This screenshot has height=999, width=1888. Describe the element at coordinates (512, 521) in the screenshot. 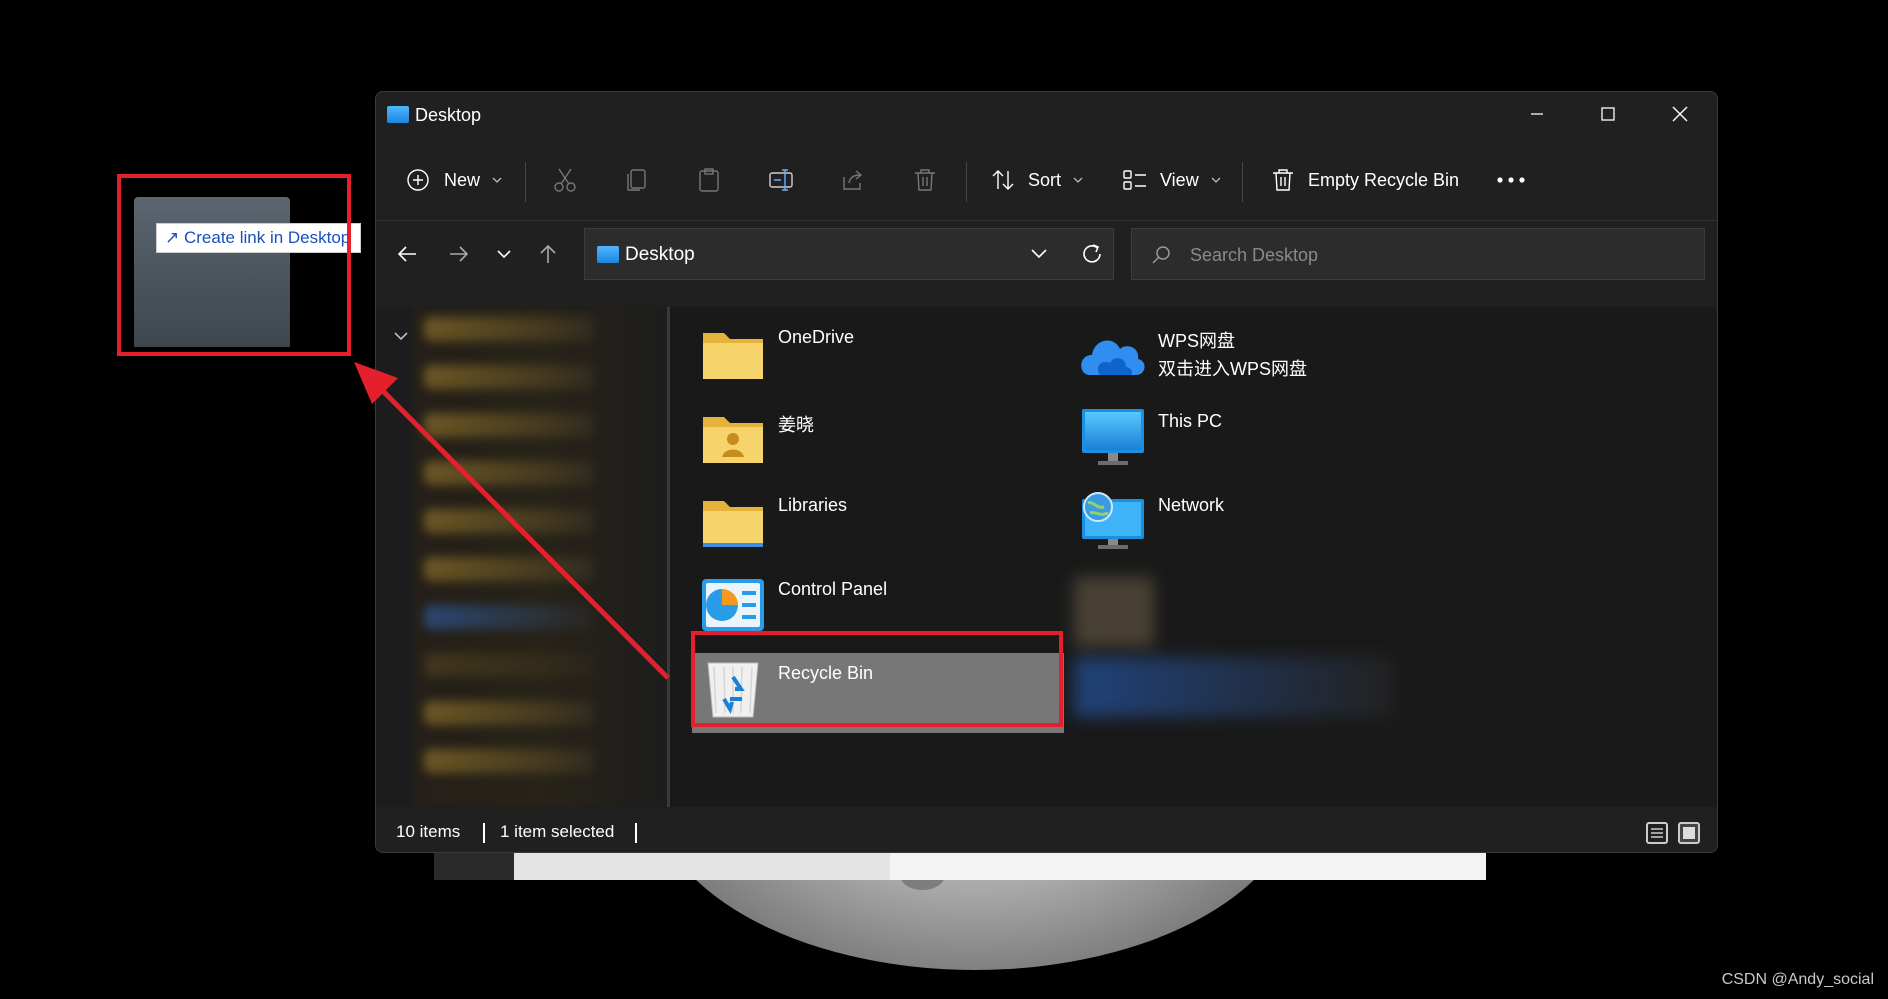

I see `annotation-arrow` at that location.